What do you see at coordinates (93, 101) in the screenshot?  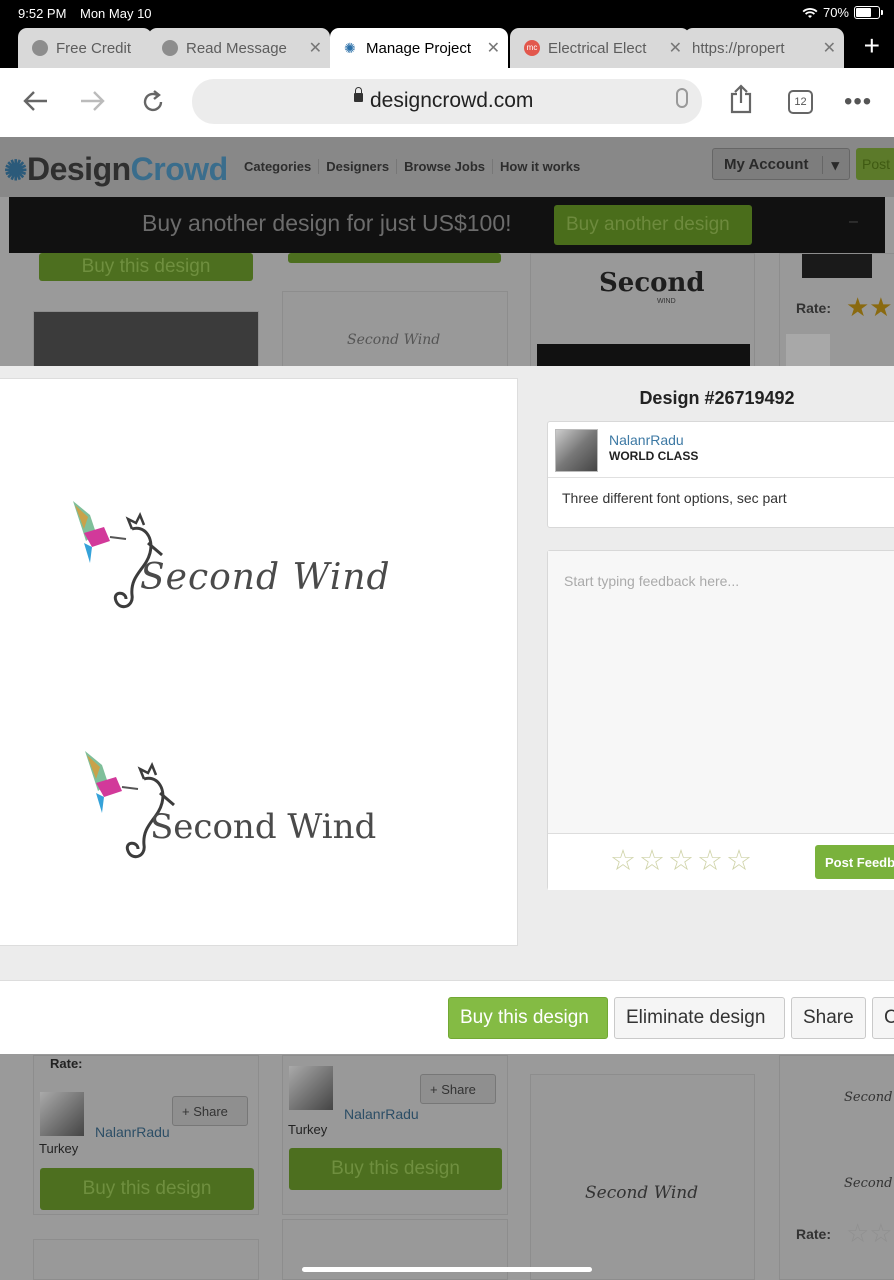 I see `forward-arrow-icon` at bounding box center [93, 101].